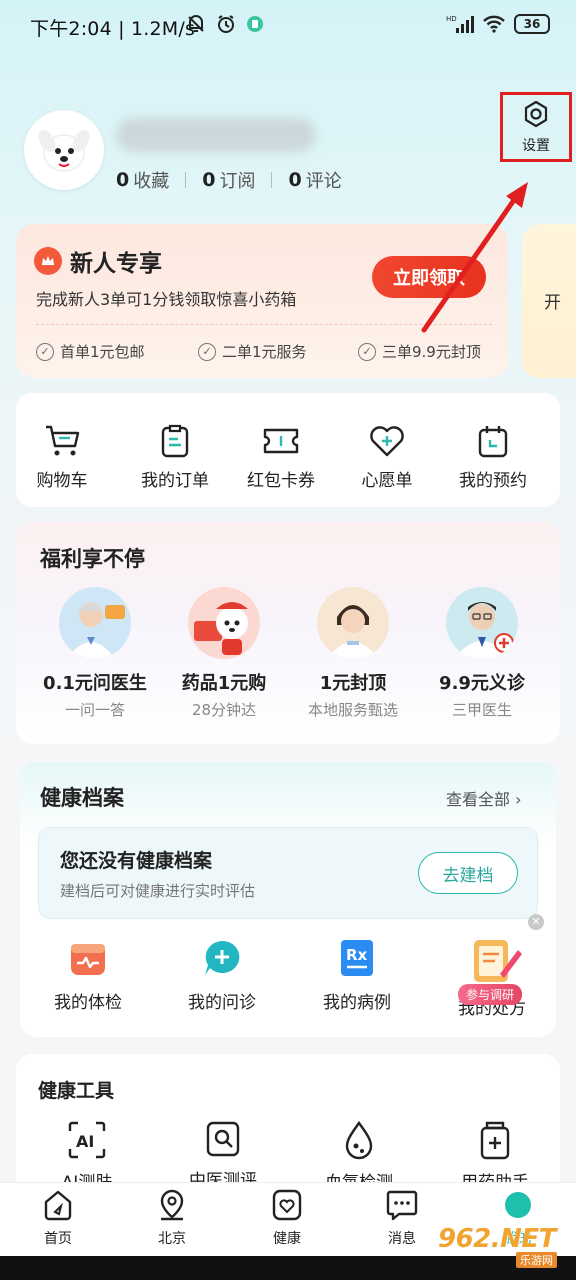 Image resolution: width=576 pixels, height=1280 pixels. Describe the element at coordinates (76, 1091) in the screenshot. I see `health-tools-title: 健康工具` at that location.